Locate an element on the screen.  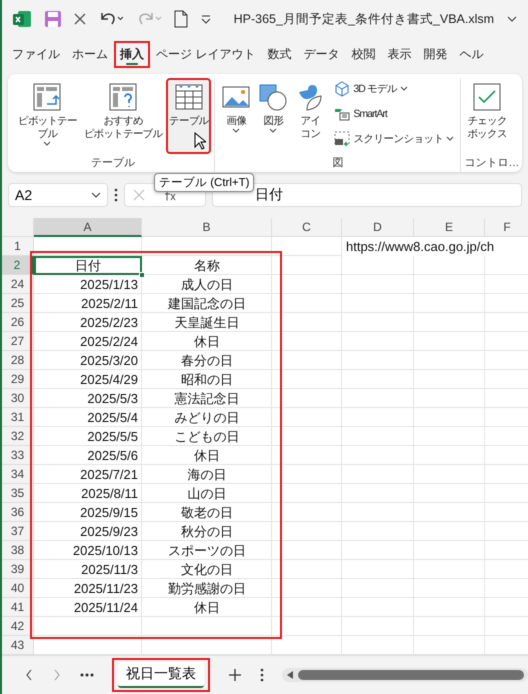
ribbon-button: スクリーンショット is located at coordinates (394, 139).